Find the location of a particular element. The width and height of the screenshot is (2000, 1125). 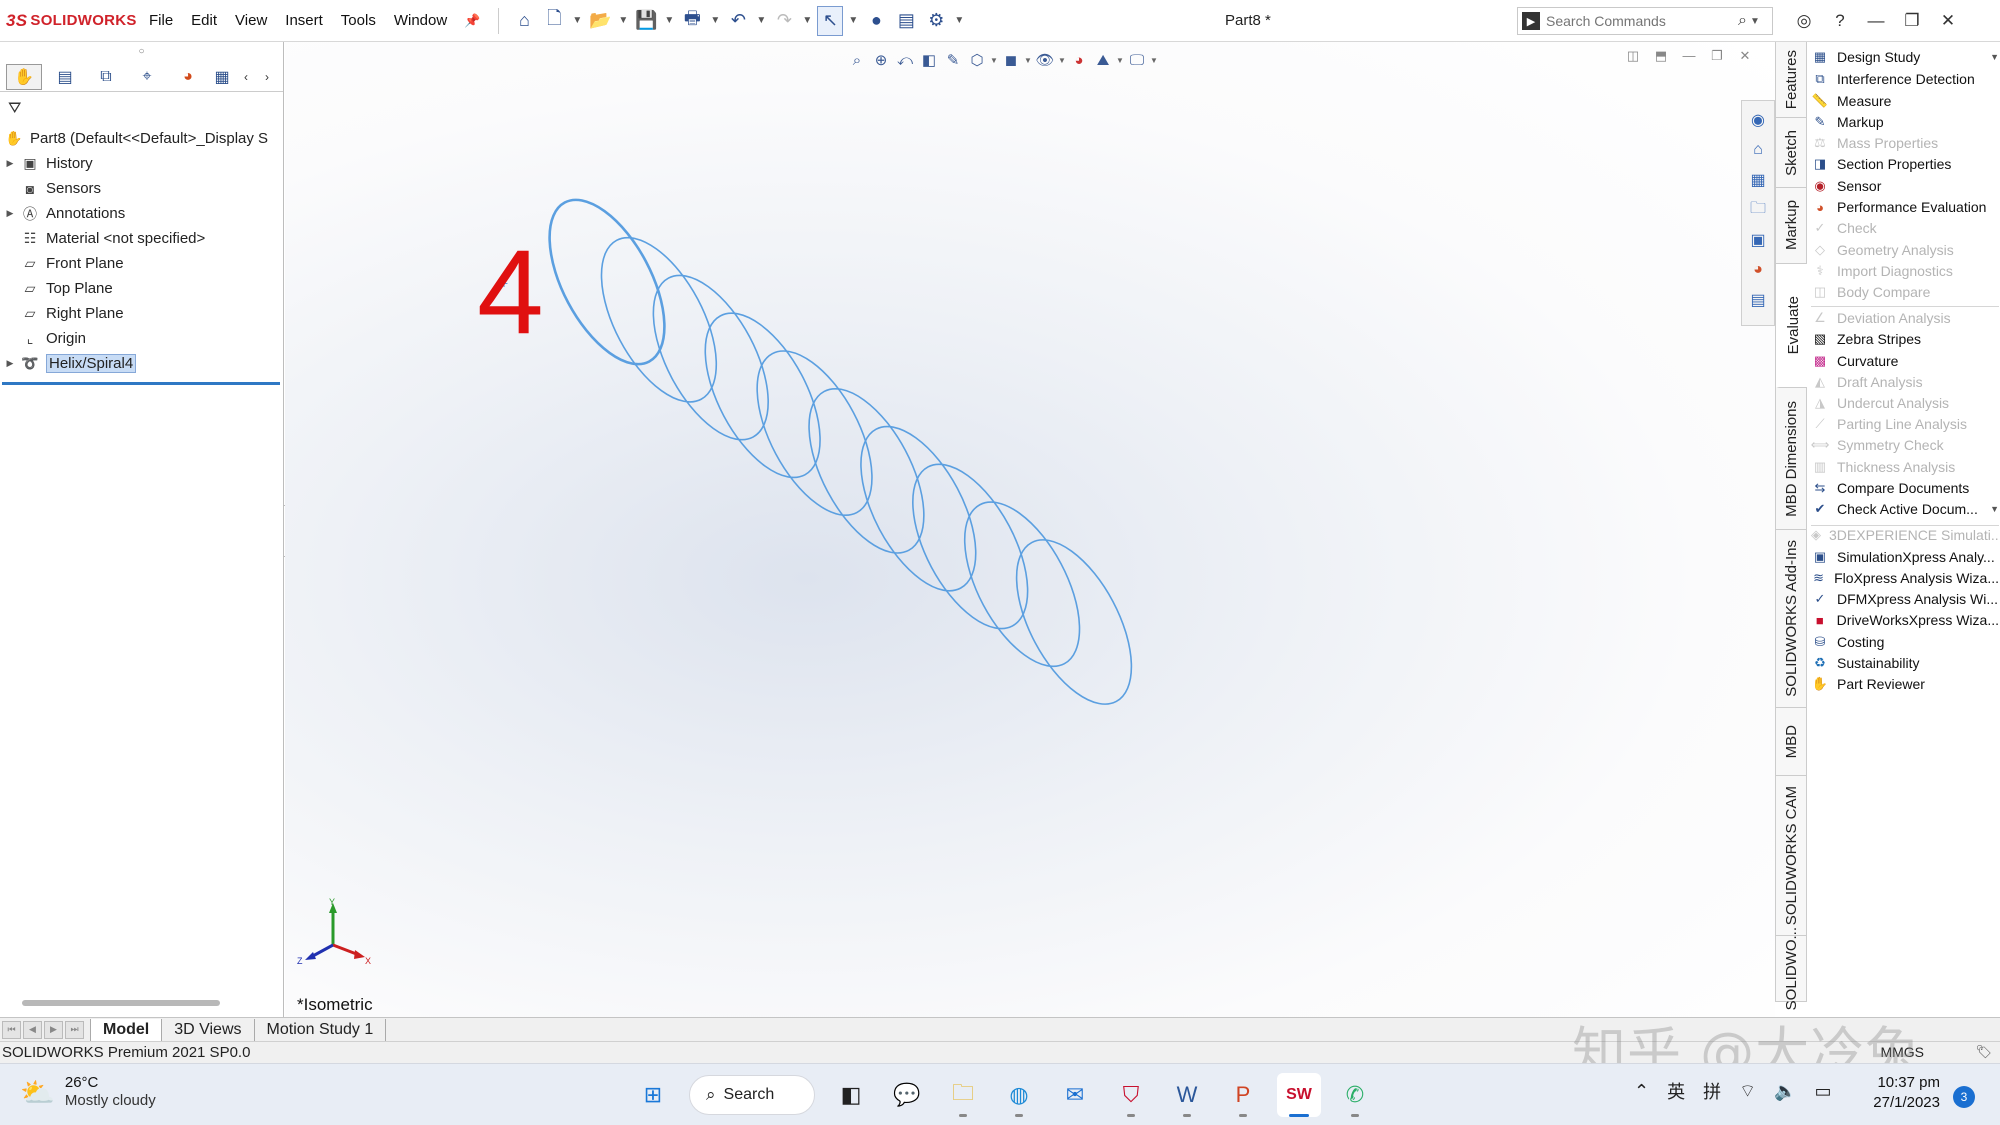

volume-icon: 🔈 is located at coordinates (1785, 1091).